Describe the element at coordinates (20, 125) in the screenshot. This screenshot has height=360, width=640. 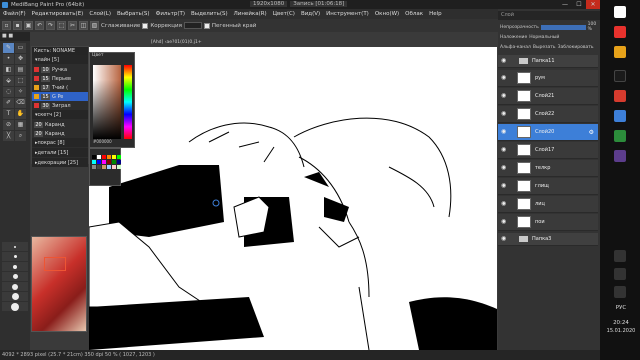
I see `frame-tool-icon: ▦` at that location.